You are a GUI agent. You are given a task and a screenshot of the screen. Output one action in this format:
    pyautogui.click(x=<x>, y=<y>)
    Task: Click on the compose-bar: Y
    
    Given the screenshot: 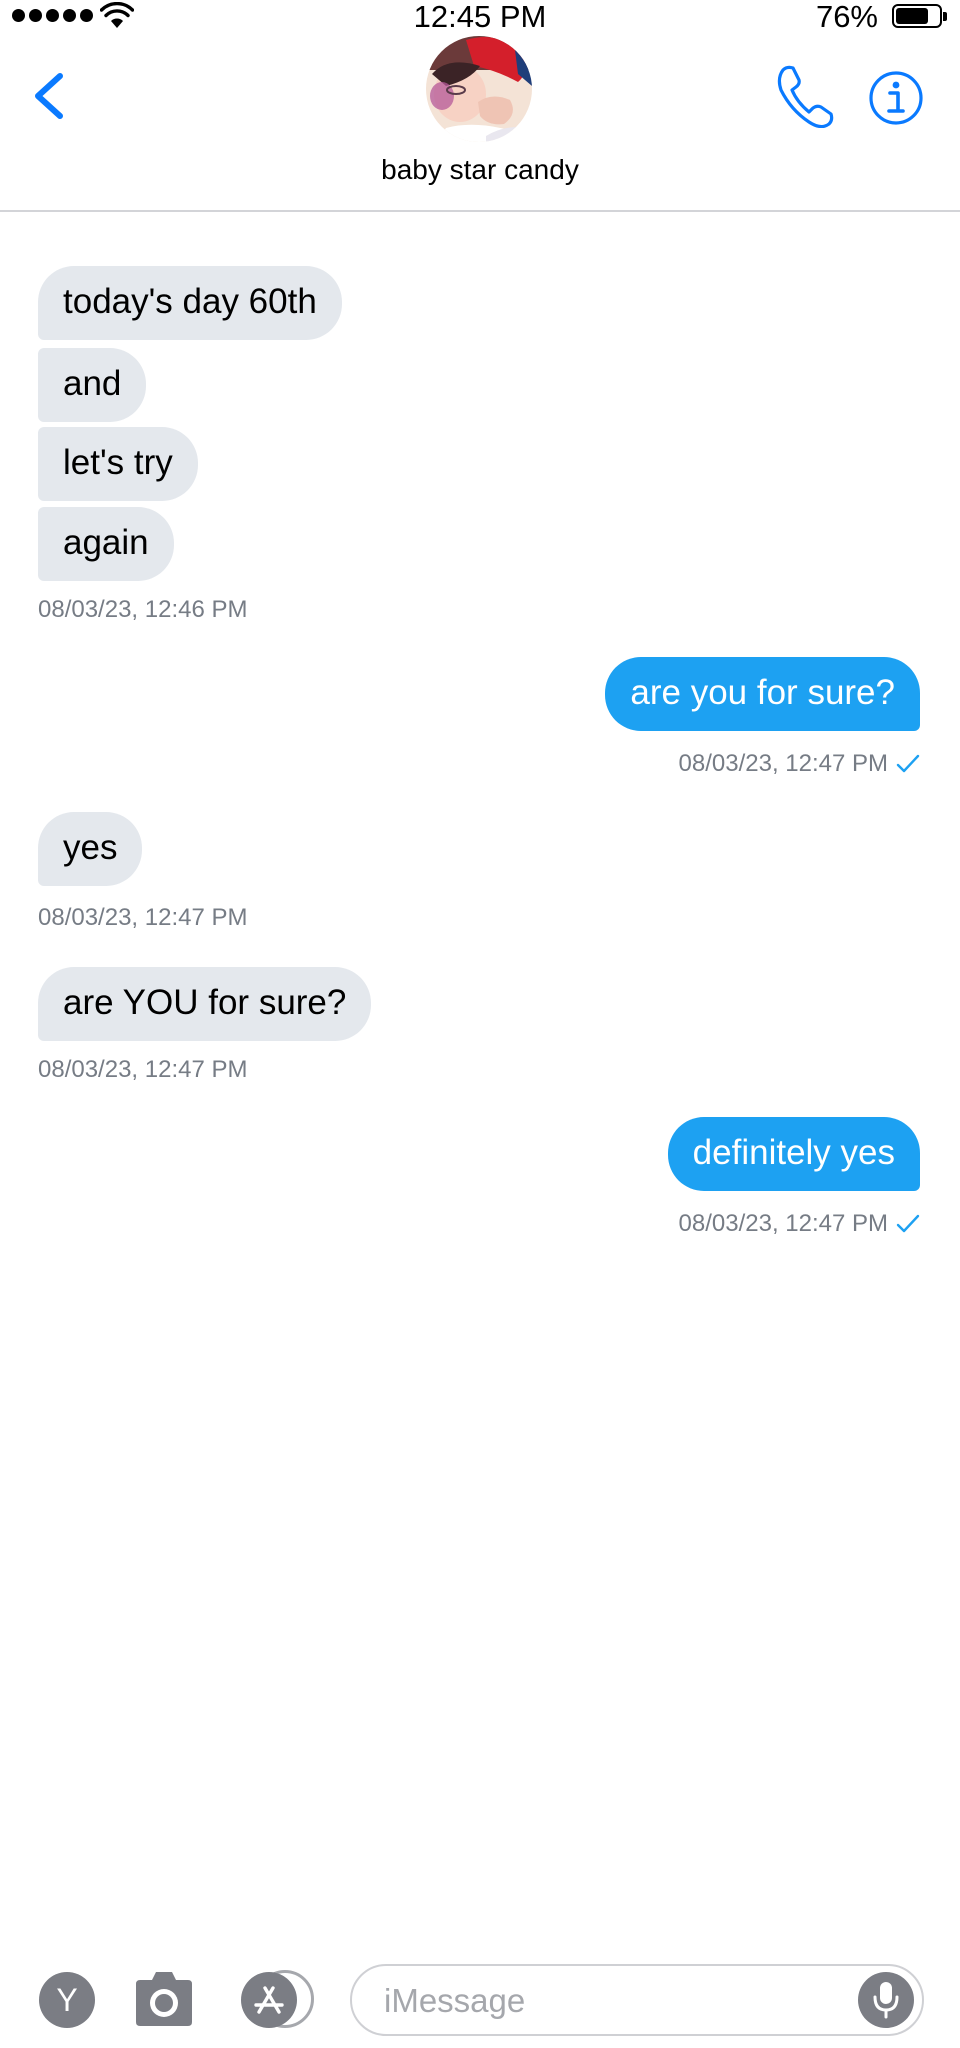 What is the action you would take?
    pyautogui.click(x=480, y=2000)
    